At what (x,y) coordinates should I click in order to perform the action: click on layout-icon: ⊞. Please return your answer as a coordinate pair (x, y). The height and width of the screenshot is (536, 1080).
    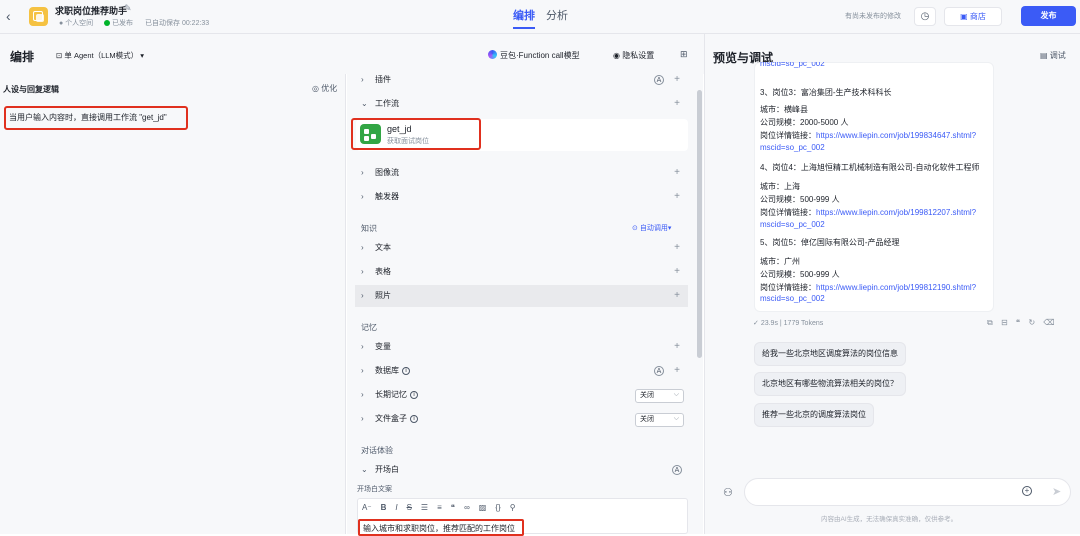
    Looking at the image, I should click on (684, 54).